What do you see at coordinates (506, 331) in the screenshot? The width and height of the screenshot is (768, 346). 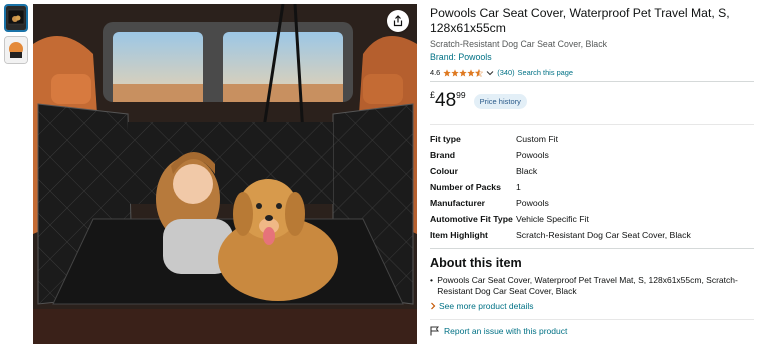 I see `report-issue-label: Report an issue with this product` at bounding box center [506, 331].